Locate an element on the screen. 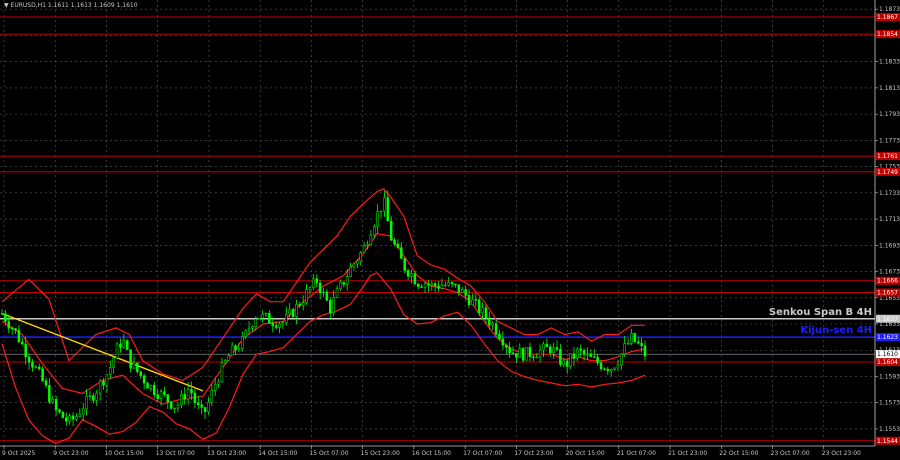  current-price-label: 1.1610 is located at coordinates (887, 354).